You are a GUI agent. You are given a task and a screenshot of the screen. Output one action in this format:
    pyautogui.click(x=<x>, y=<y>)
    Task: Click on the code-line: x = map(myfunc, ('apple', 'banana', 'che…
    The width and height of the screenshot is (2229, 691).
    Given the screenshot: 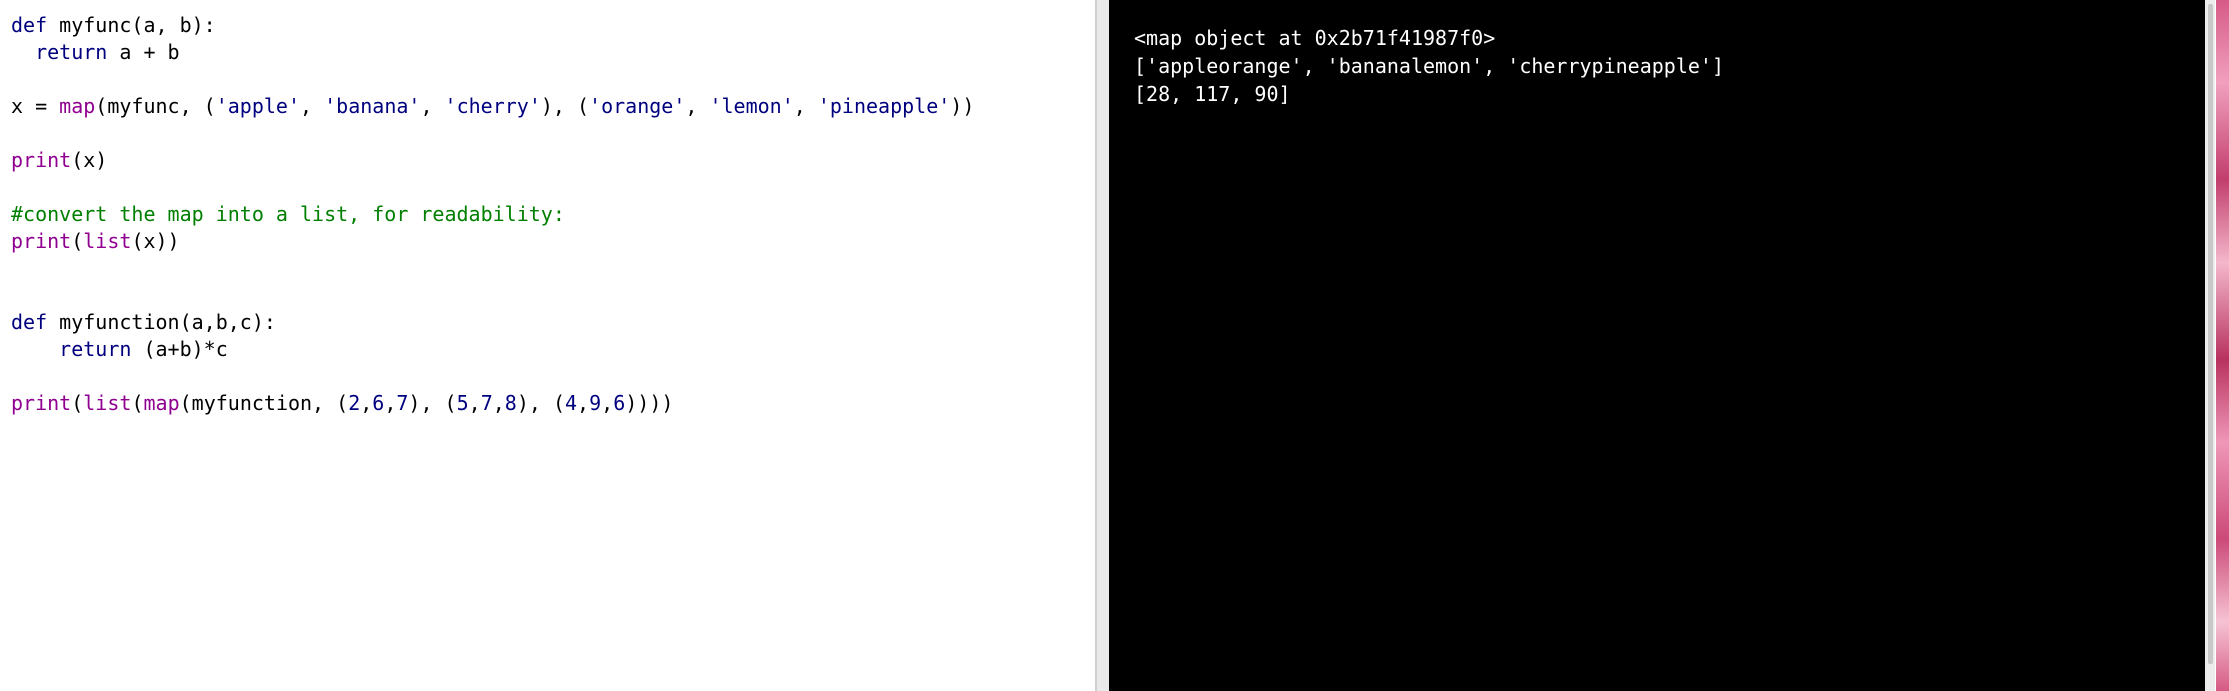 What is the action you would take?
    pyautogui.click(x=492, y=106)
    